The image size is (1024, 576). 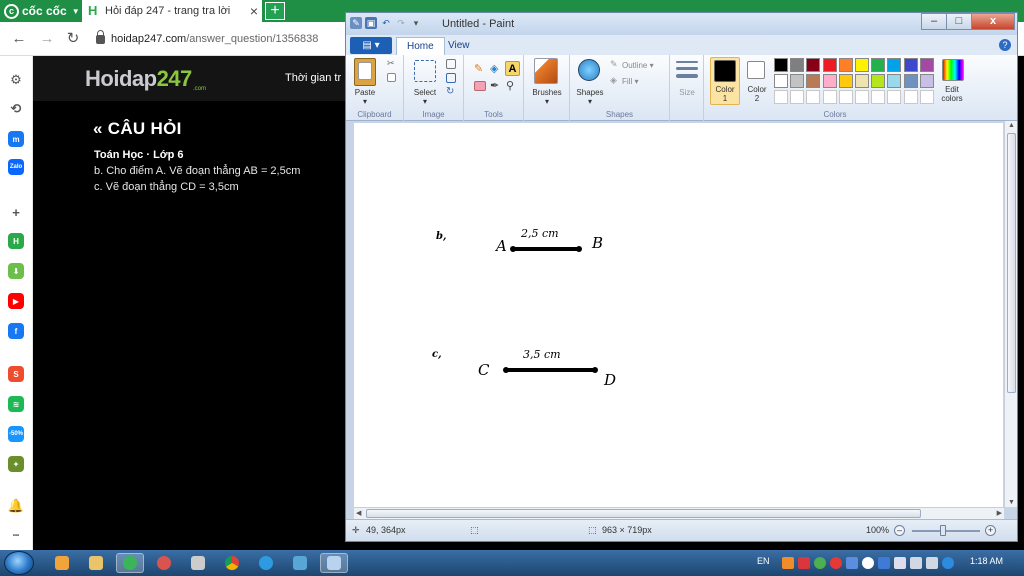 What do you see at coordinates (130, 563) in the screenshot?
I see `taskbar-coccoc` at bounding box center [130, 563].